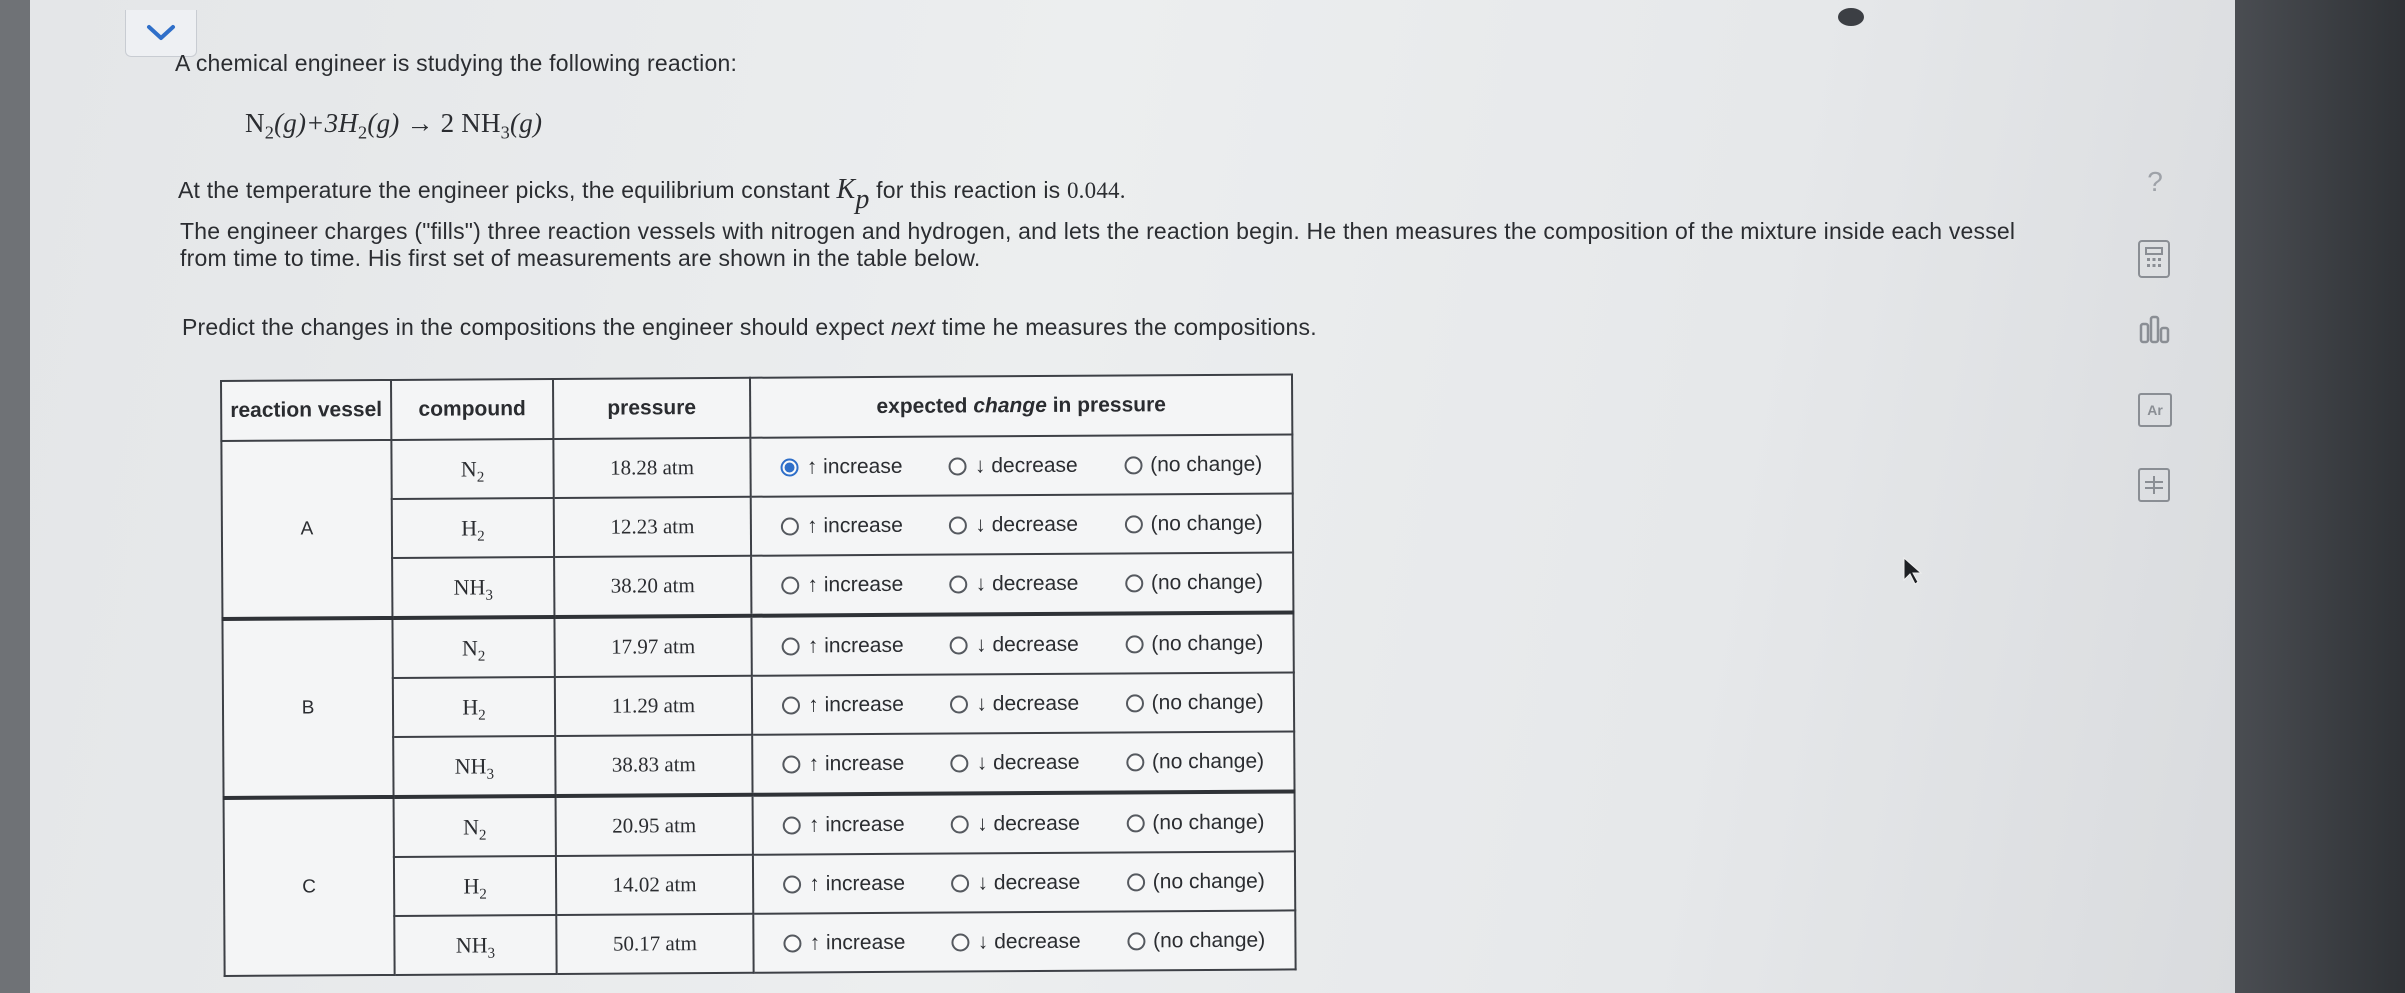  Describe the element at coordinates (472, 409) in the screenshot. I see `header-compound: compound` at that location.